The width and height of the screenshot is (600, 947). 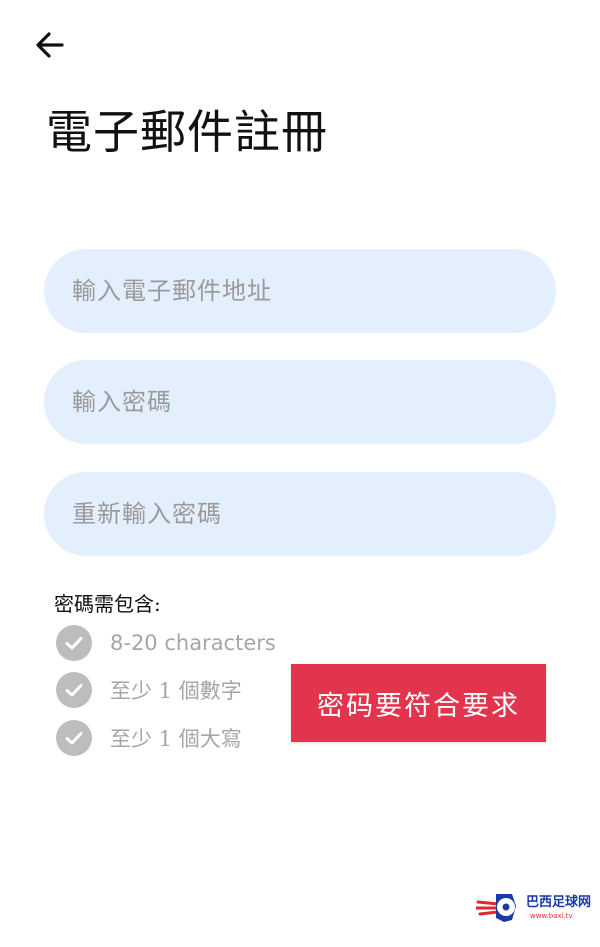 I want to click on requirement-item-digit: 至少 1 個數字, so click(x=149, y=690).